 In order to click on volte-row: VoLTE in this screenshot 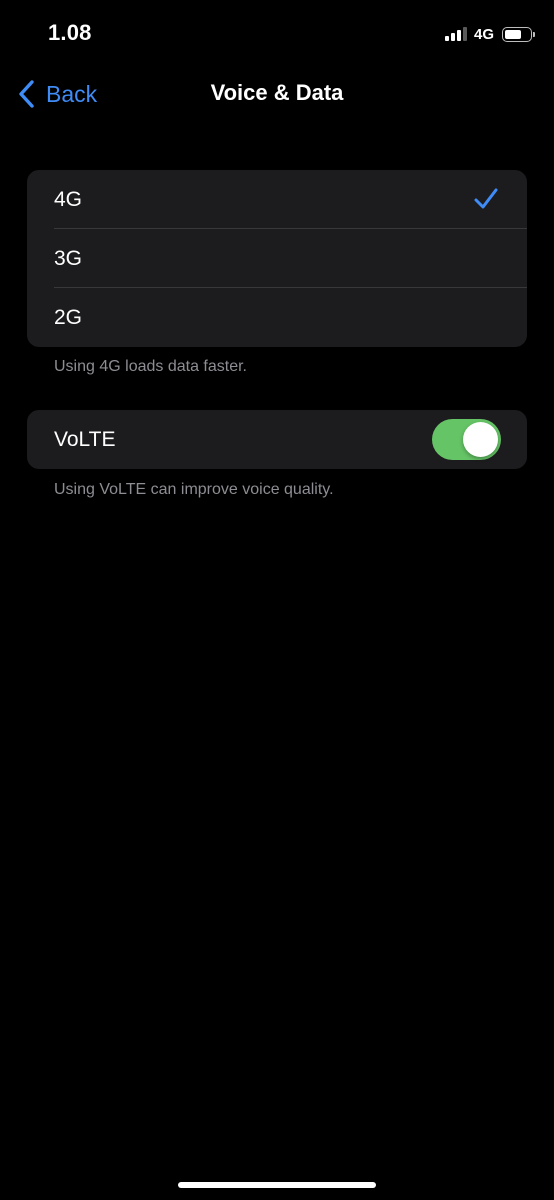, I will do `click(277, 439)`.